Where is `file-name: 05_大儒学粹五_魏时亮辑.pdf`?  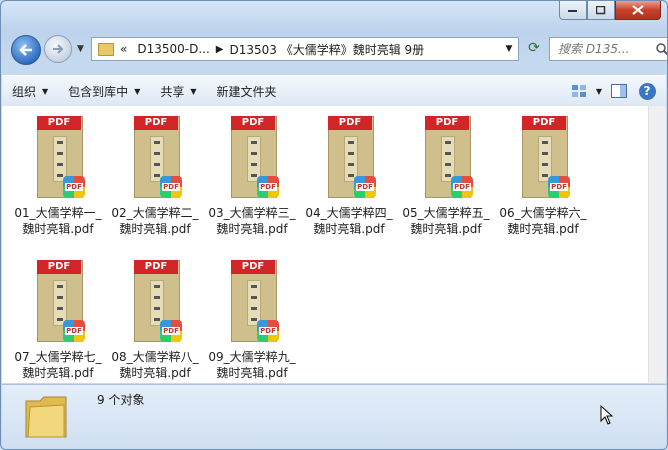
file-name: 05_大儒学粹五_魏时亮辑.pdf is located at coordinates (446, 221).